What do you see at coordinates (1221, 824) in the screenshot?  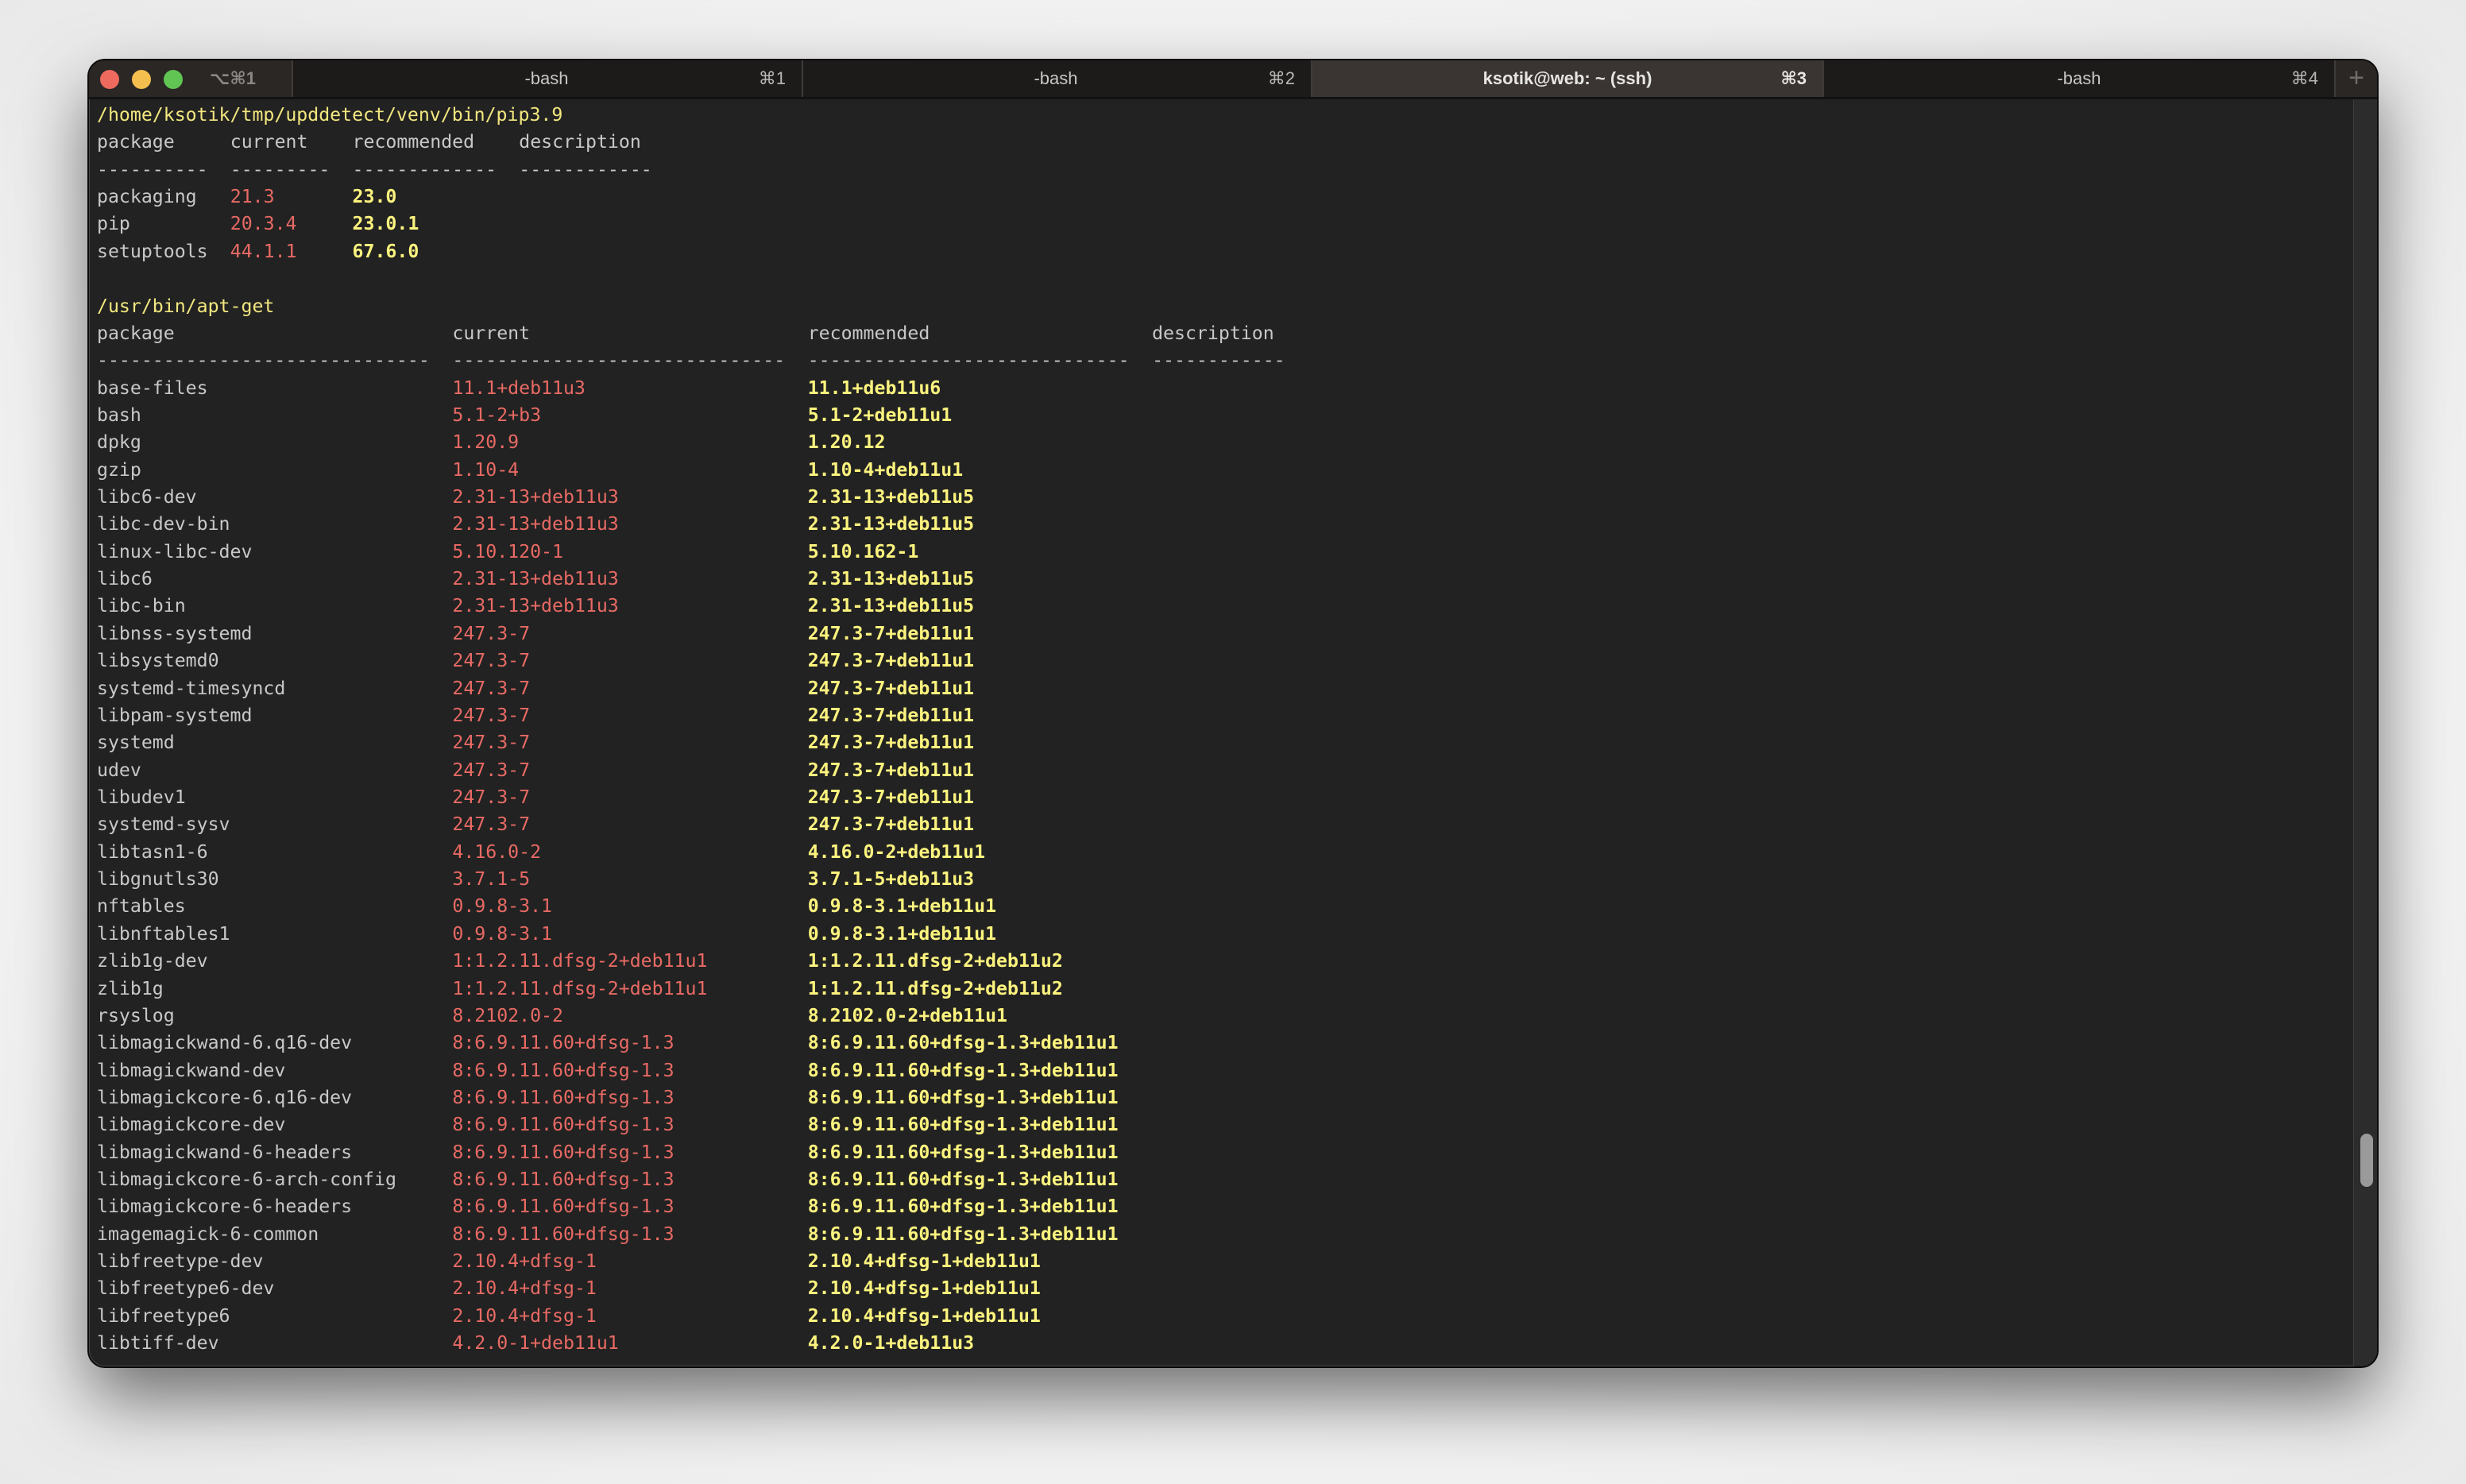 I see `table-row: systemd-sysv 247.3-7 247.3-7+deb11u1` at bounding box center [1221, 824].